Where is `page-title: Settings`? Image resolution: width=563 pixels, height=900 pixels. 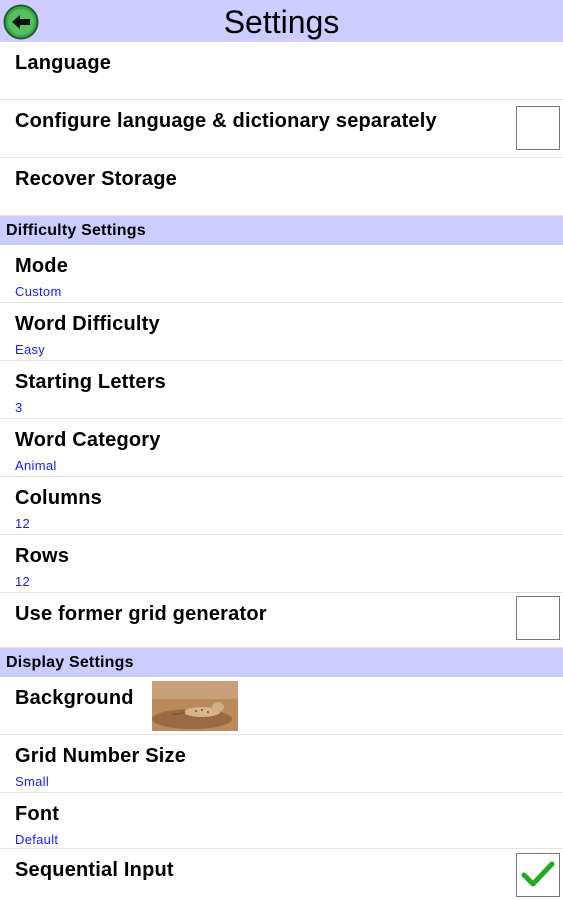
page-title: Settings is located at coordinates (281, 22).